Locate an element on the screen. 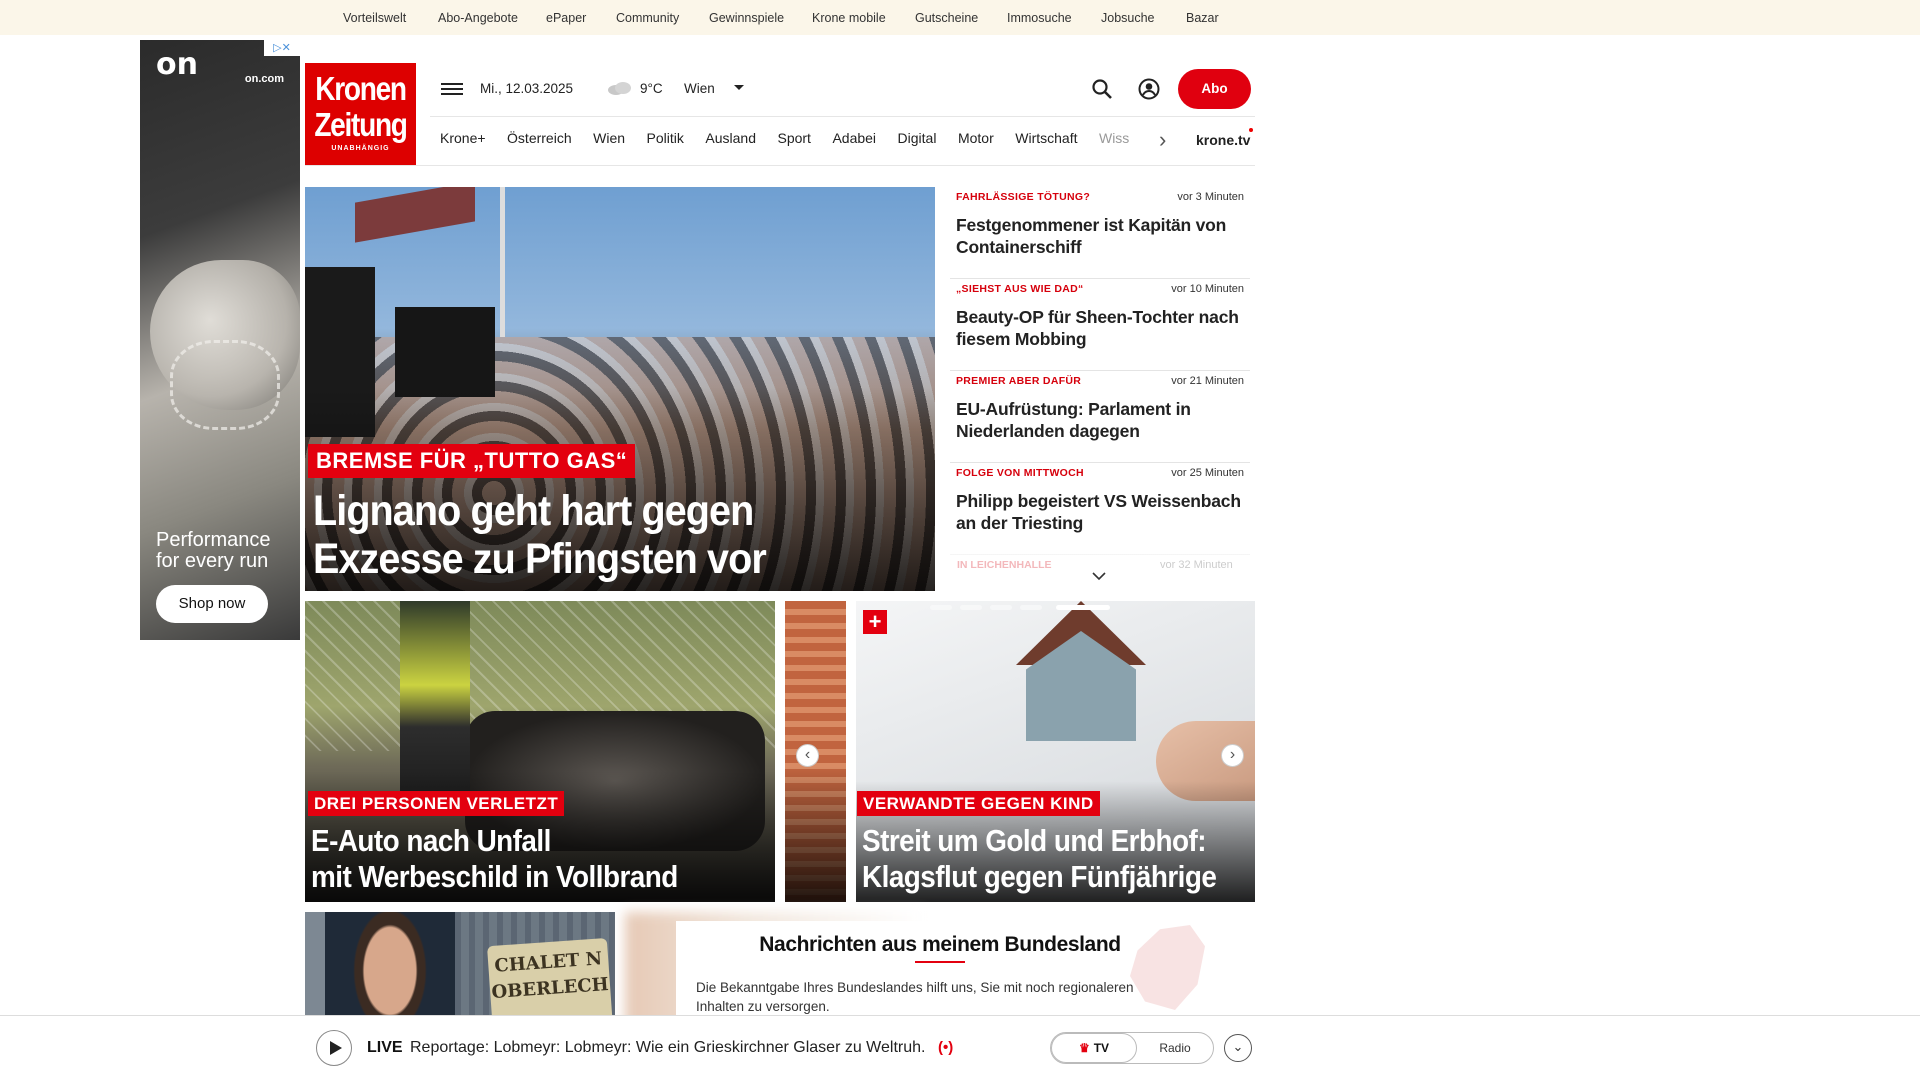 The width and height of the screenshot is (1920, 1080). nav-item-adabei: Adabei is located at coordinates (854, 138).